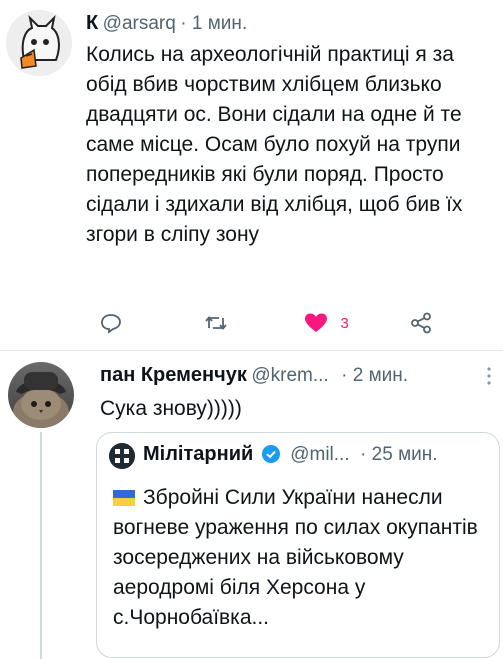 This screenshot has height=659, width=503. I want to click on author-name: К, so click(92, 23).